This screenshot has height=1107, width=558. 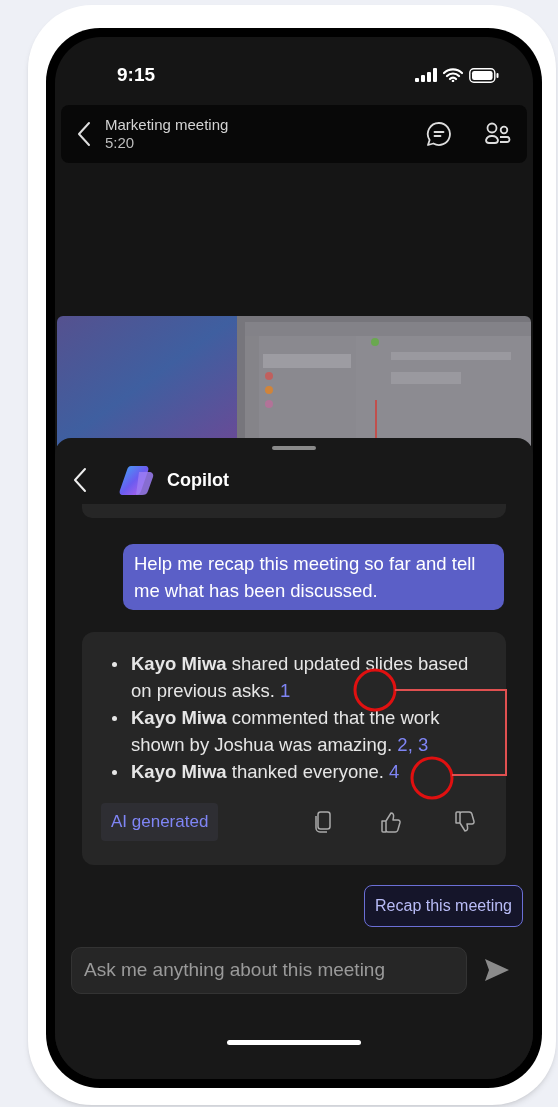 What do you see at coordinates (313, 577) in the screenshot?
I see `prompt-bubble: Help me recap this meeting so far and tell me what has been discussed.` at bounding box center [313, 577].